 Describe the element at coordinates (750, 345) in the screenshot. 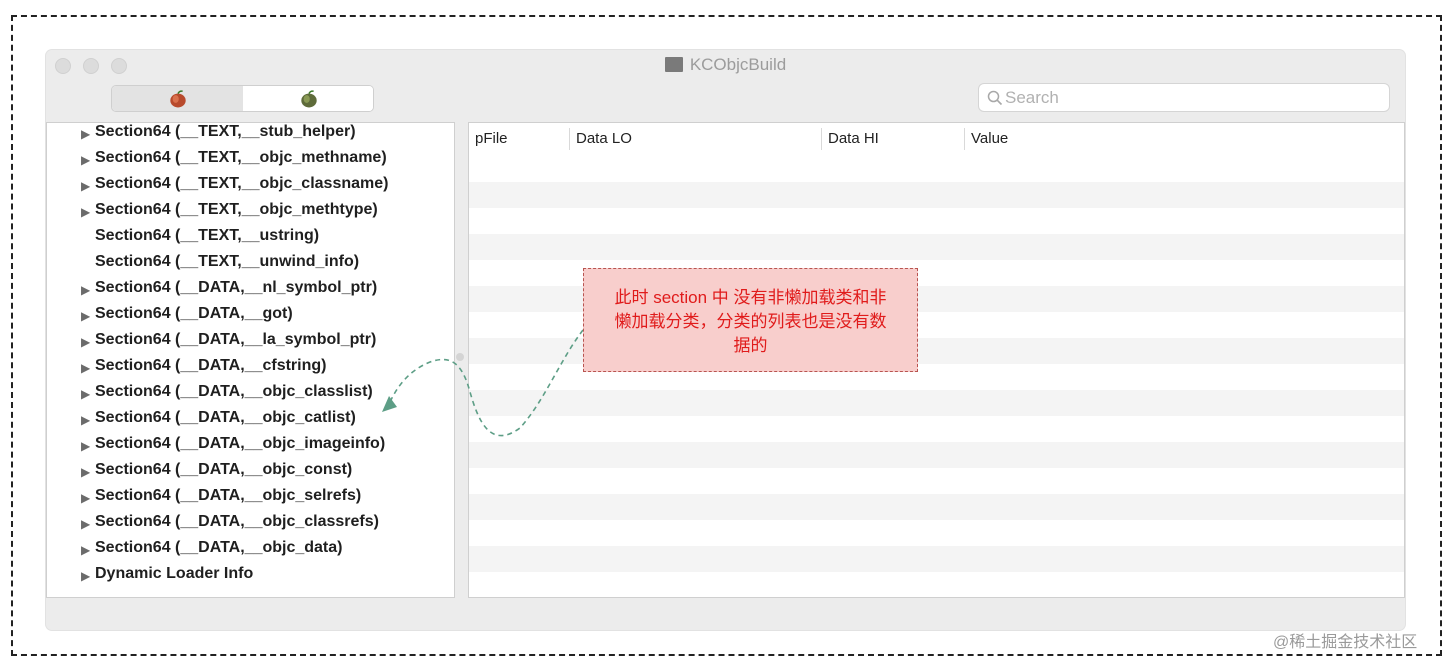

I see `annotation-text-line-3: 据的` at that location.